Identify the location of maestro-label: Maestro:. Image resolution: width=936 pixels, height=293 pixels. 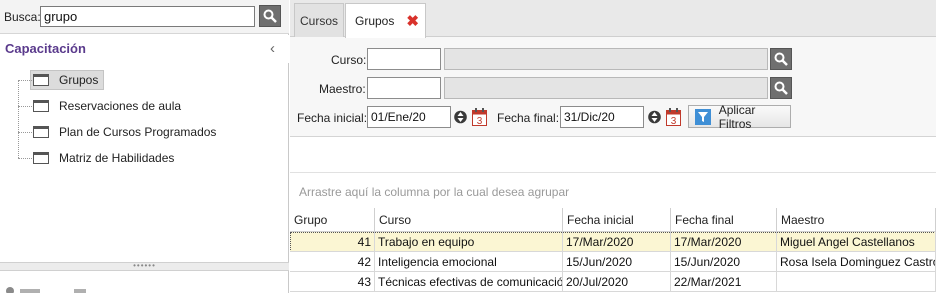
(342, 89).